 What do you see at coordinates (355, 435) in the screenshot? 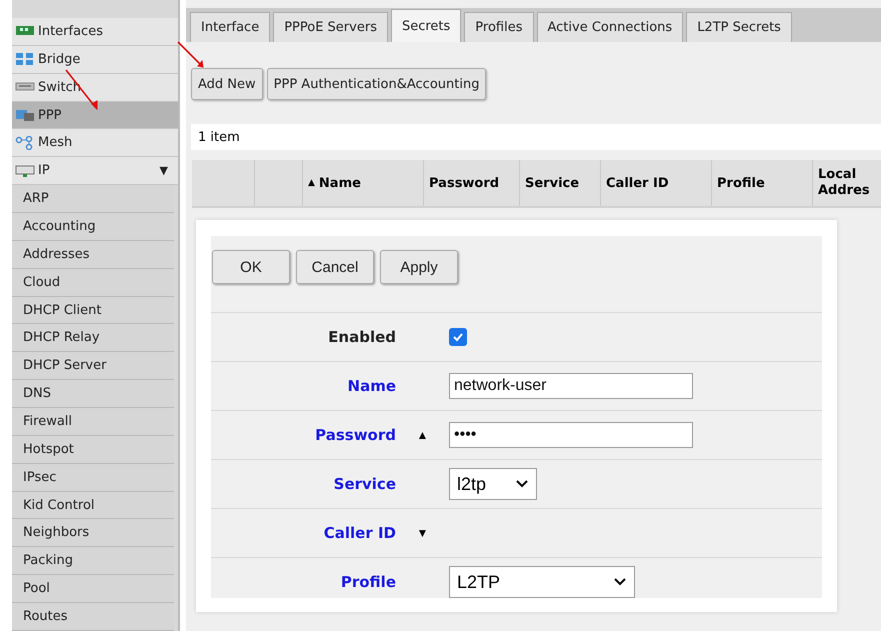
I see `field-label: Password` at bounding box center [355, 435].